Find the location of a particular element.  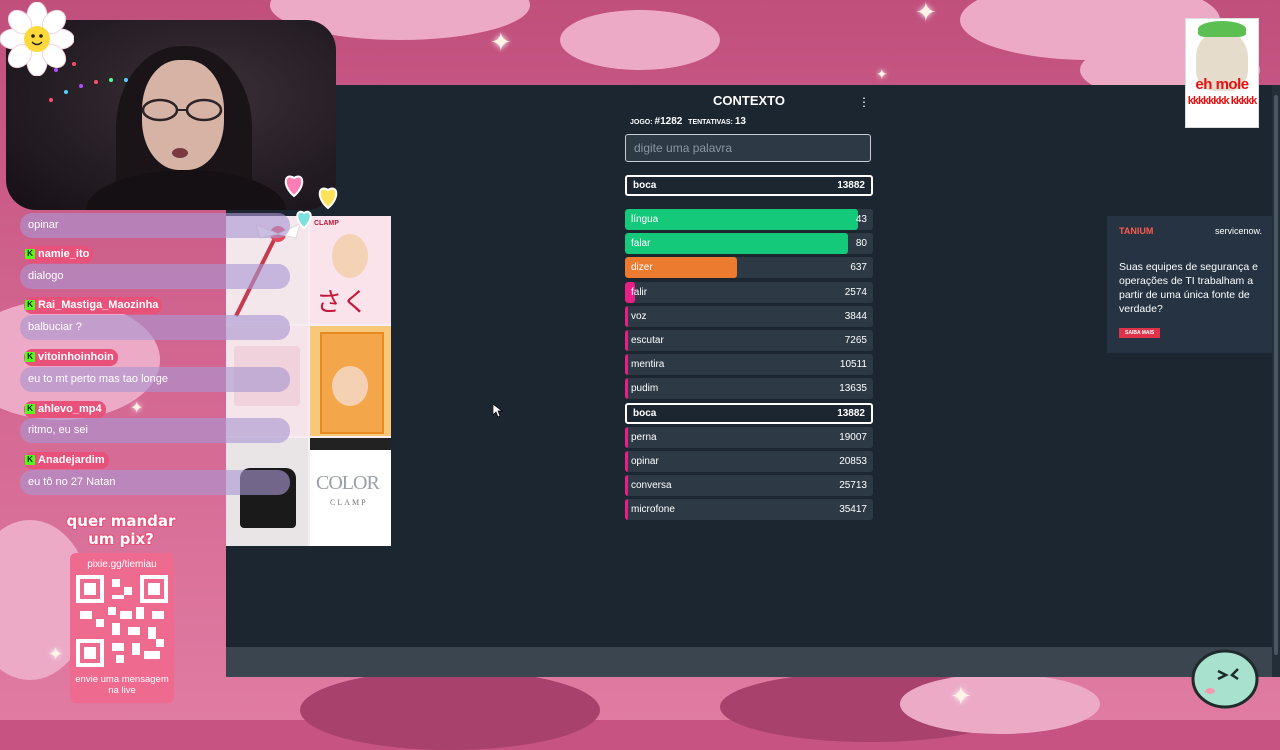

attempts-count: 13 is located at coordinates (740, 121).